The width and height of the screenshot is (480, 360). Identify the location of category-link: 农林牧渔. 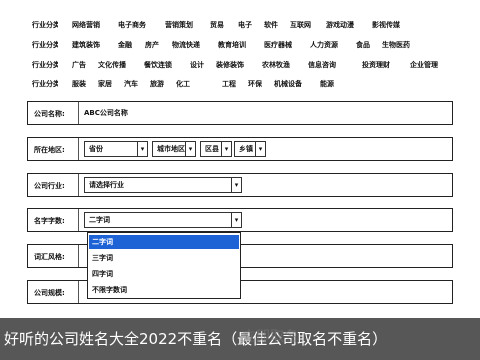
(282, 65).